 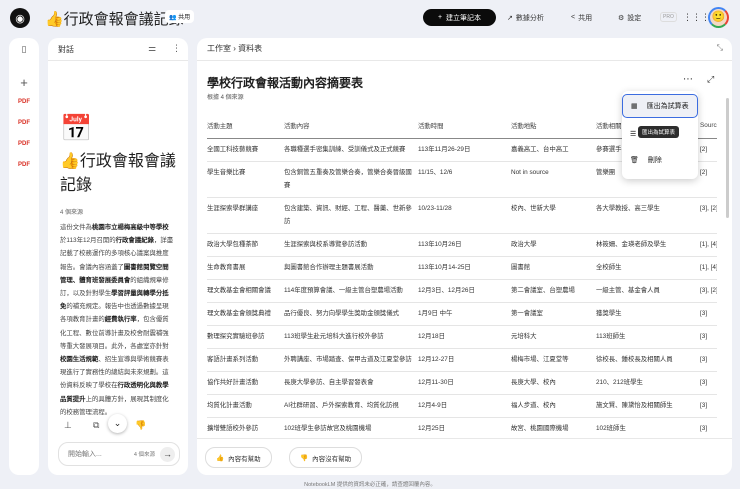 I want to click on table-cell: 12月12-27日, so click(x=464, y=360).